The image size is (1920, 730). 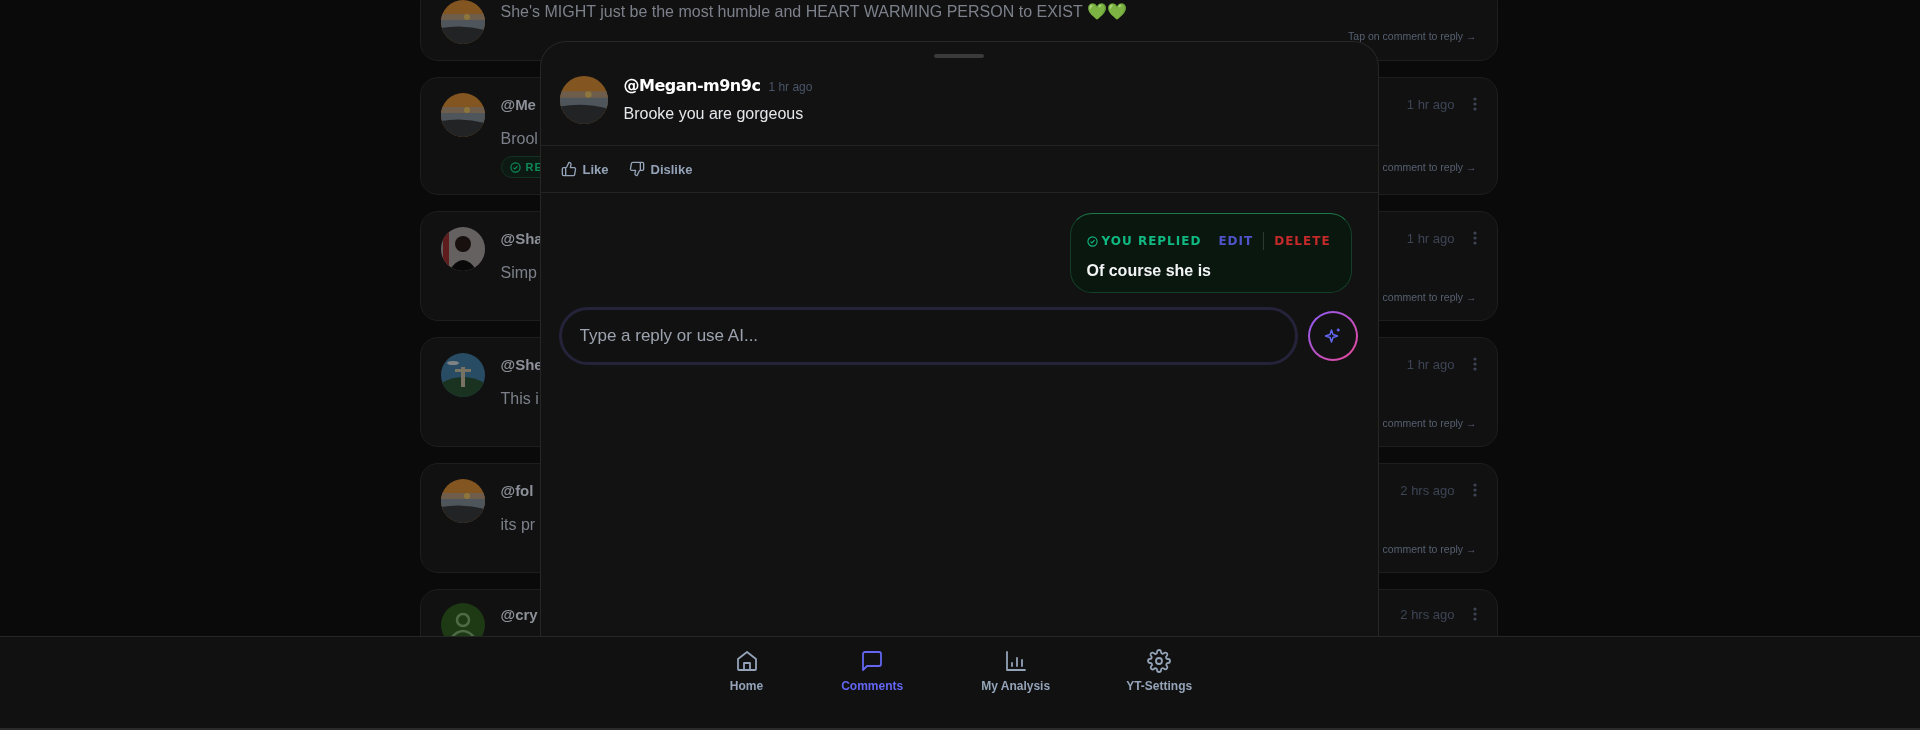 I want to click on comment-text: Simp, so click(x=518, y=272).